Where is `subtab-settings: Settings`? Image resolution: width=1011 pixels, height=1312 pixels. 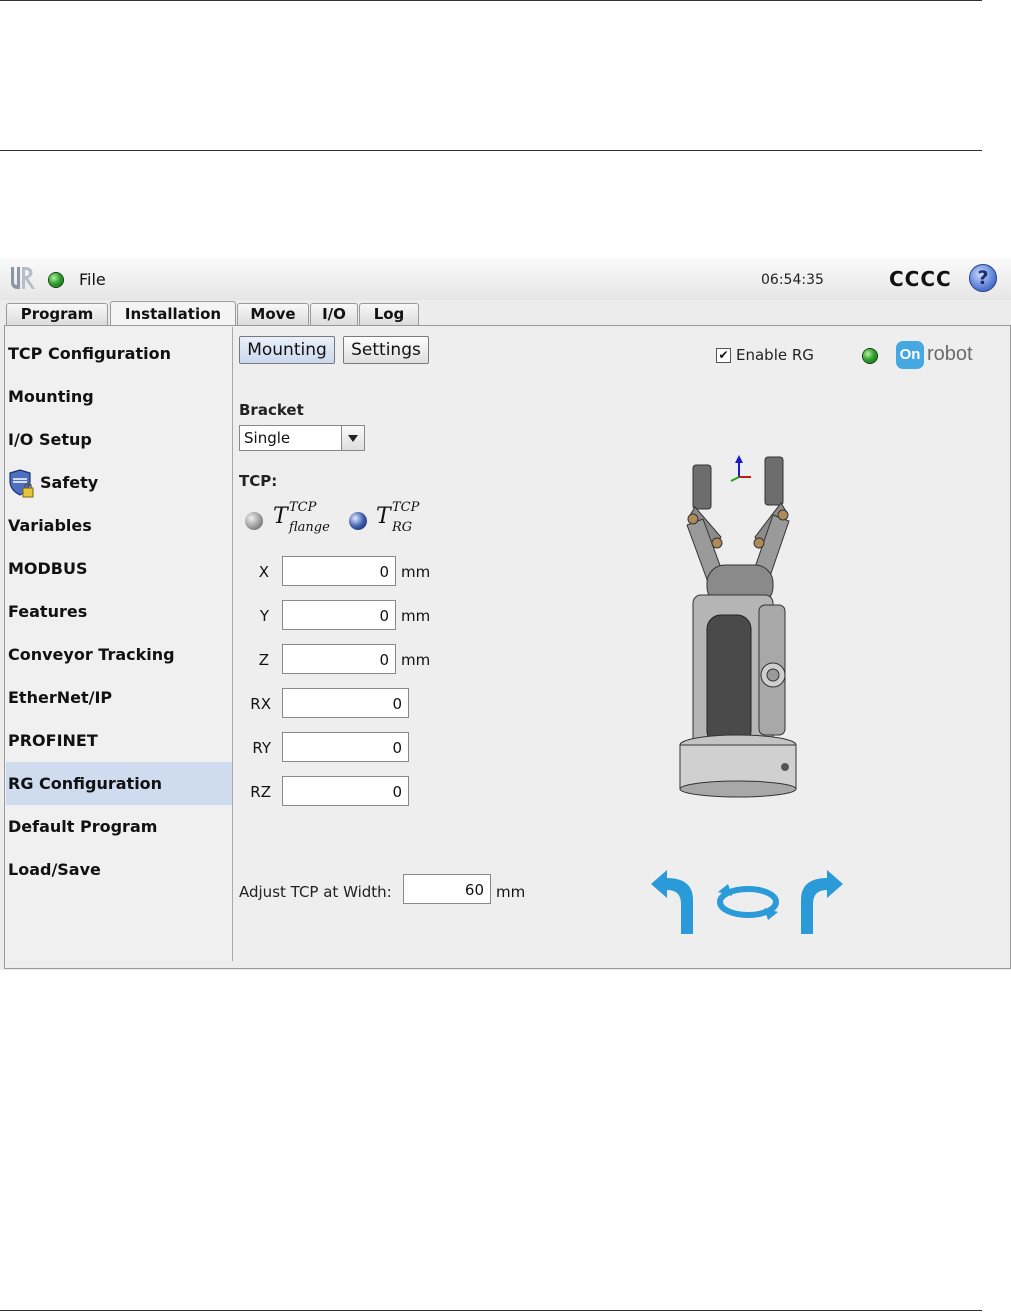 subtab-settings: Settings is located at coordinates (386, 350).